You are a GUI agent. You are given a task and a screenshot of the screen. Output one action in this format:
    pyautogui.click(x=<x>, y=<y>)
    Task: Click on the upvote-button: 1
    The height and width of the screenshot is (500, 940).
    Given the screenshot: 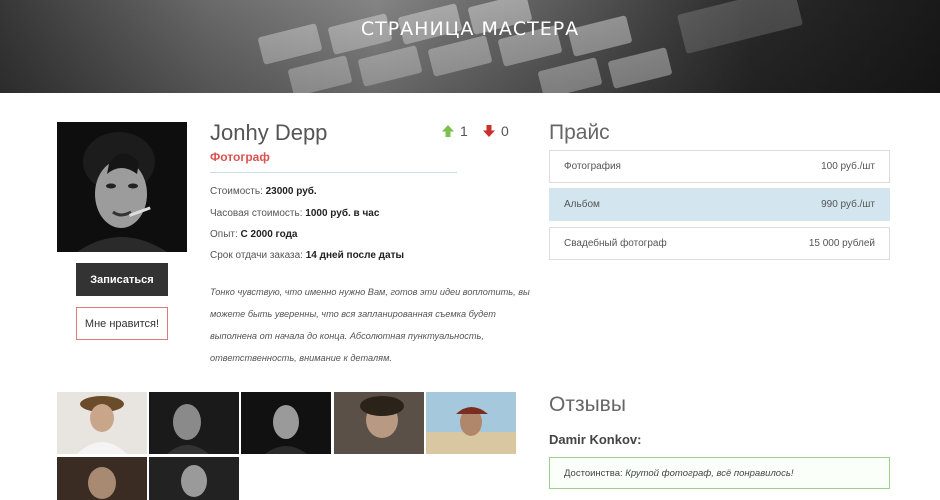 What is the action you would take?
    pyautogui.click(x=454, y=131)
    